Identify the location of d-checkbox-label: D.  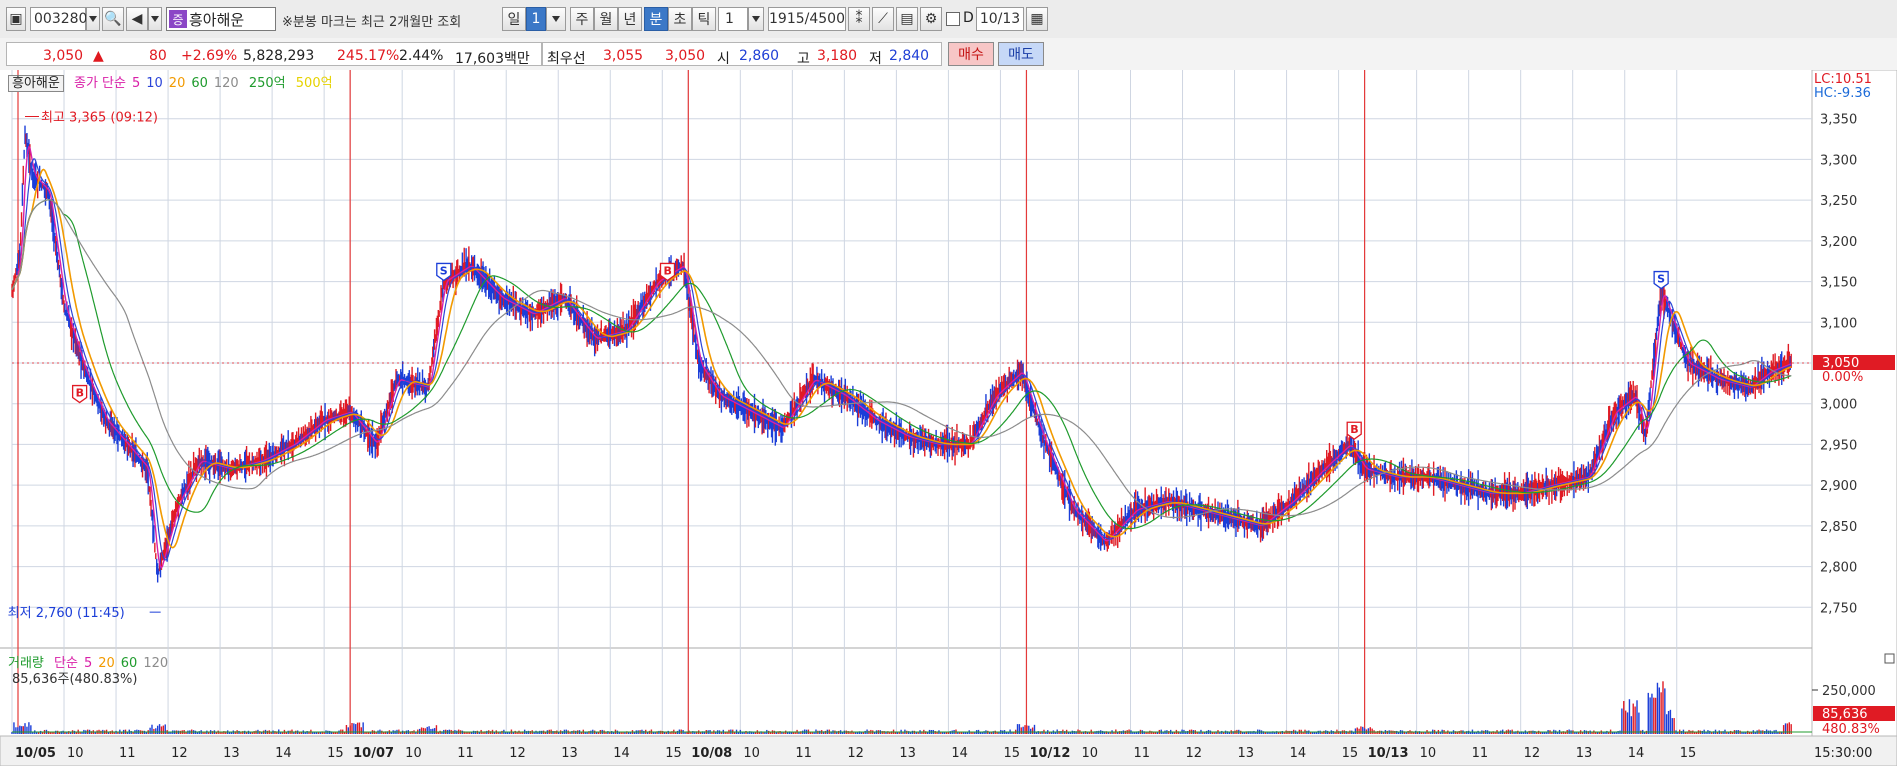
(968, 18).